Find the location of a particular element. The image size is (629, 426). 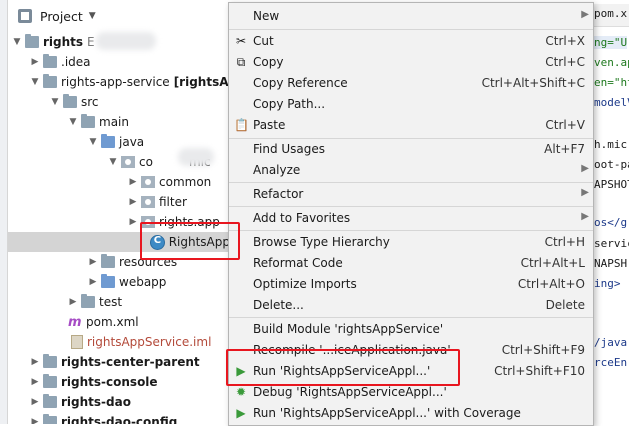

tree-item-filter: ▶ filter is located at coordinates (119, 202).